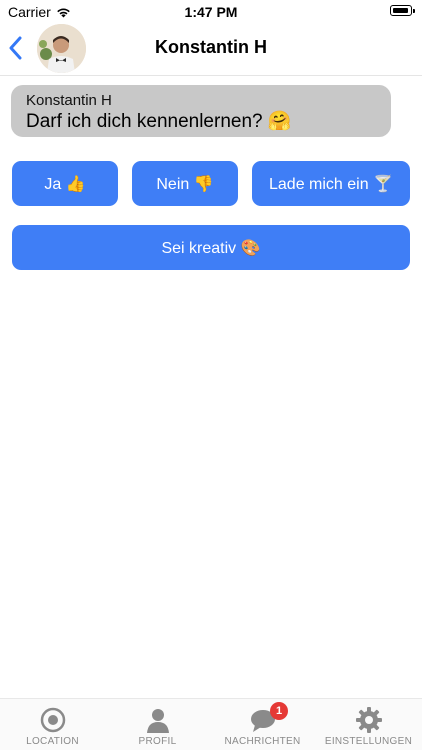 The image size is (422, 750). What do you see at coordinates (368, 741) in the screenshot?
I see `tab-settings-label: EINSTELLUNGEN` at bounding box center [368, 741].